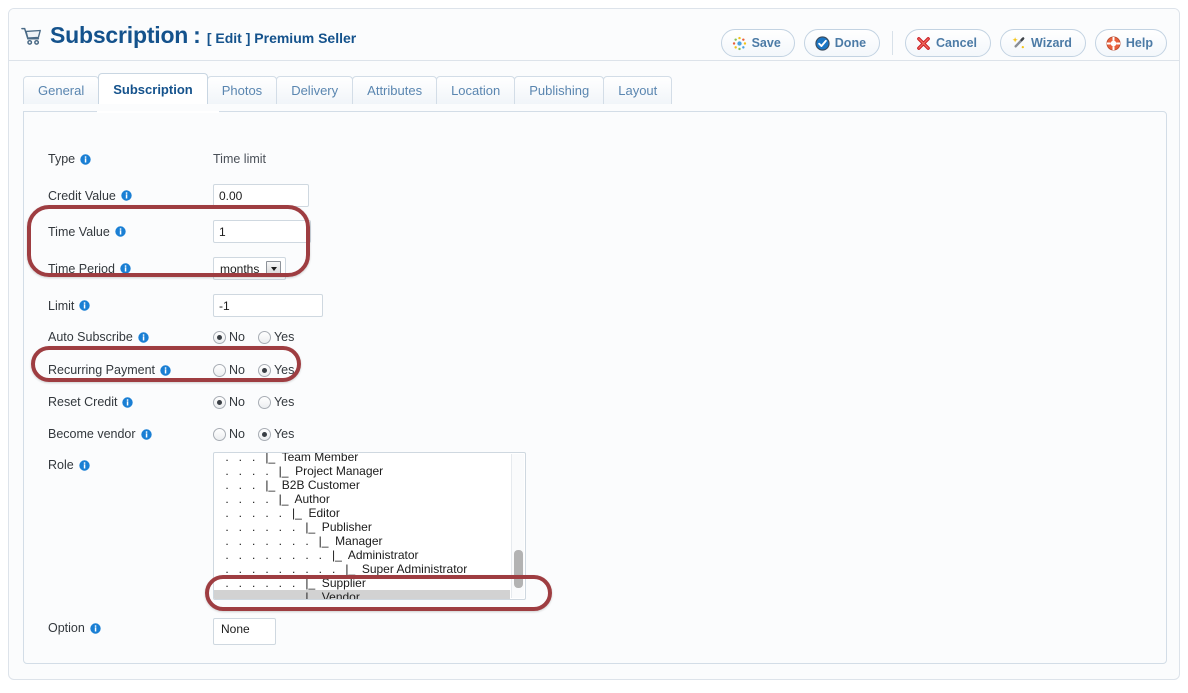 The width and height of the screenshot is (1188, 693). I want to click on tab-general-label: General, so click(61, 90).